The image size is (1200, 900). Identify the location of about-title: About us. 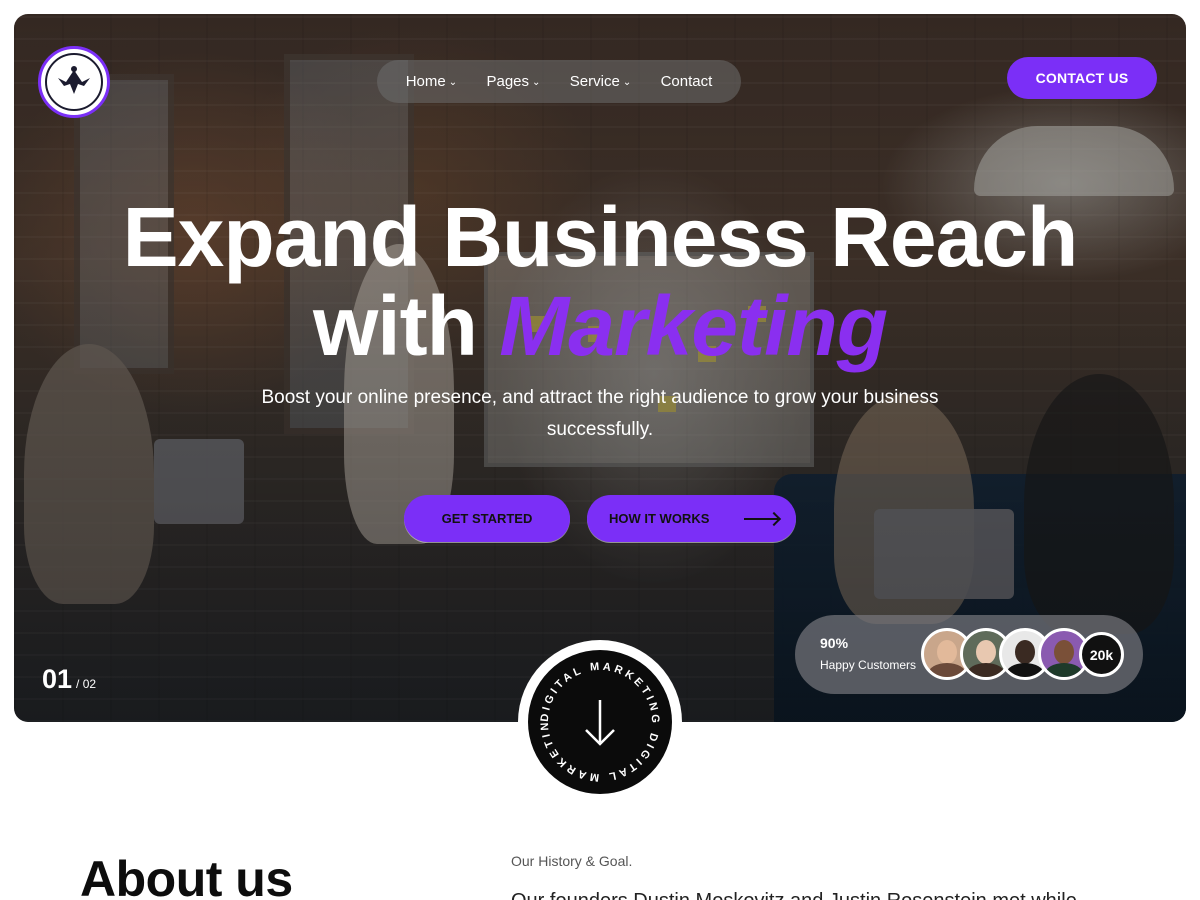
(186, 875).